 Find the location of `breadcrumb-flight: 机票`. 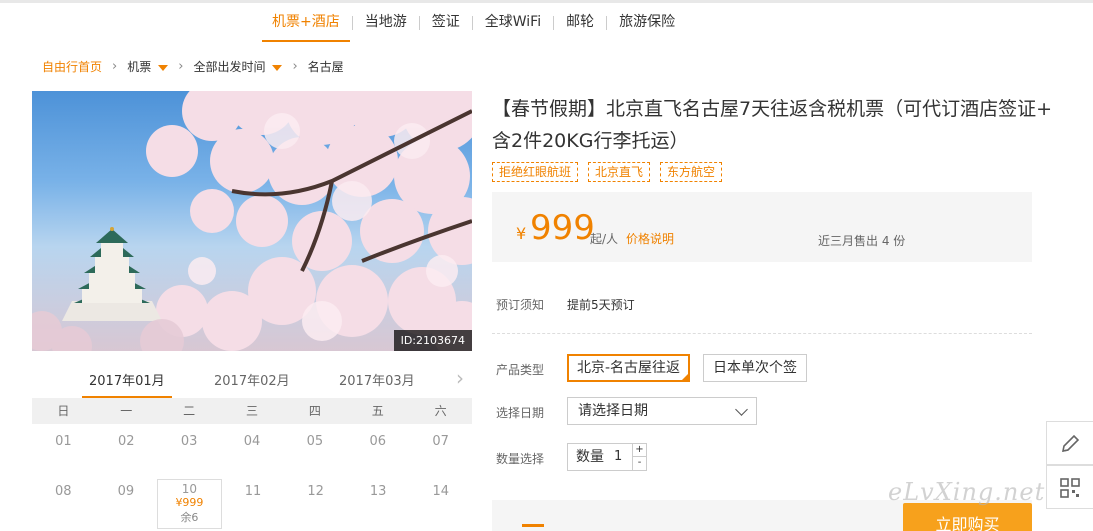

breadcrumb-flight: 机票 is located at coordinates (139, 66).